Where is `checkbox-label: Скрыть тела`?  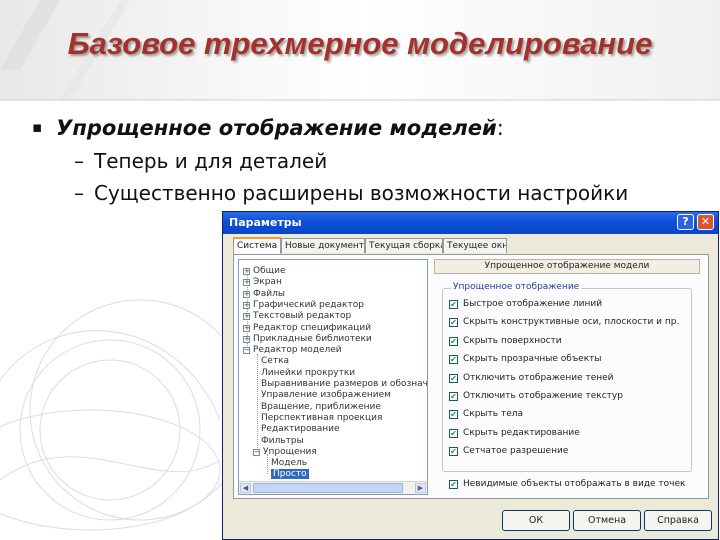
checkbox-label: Скрыть тела is located at coordinates (493, 414).